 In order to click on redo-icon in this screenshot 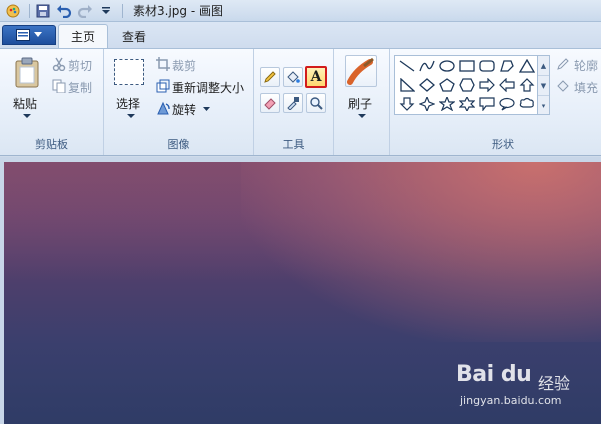, I will do `click(85, 11)`.